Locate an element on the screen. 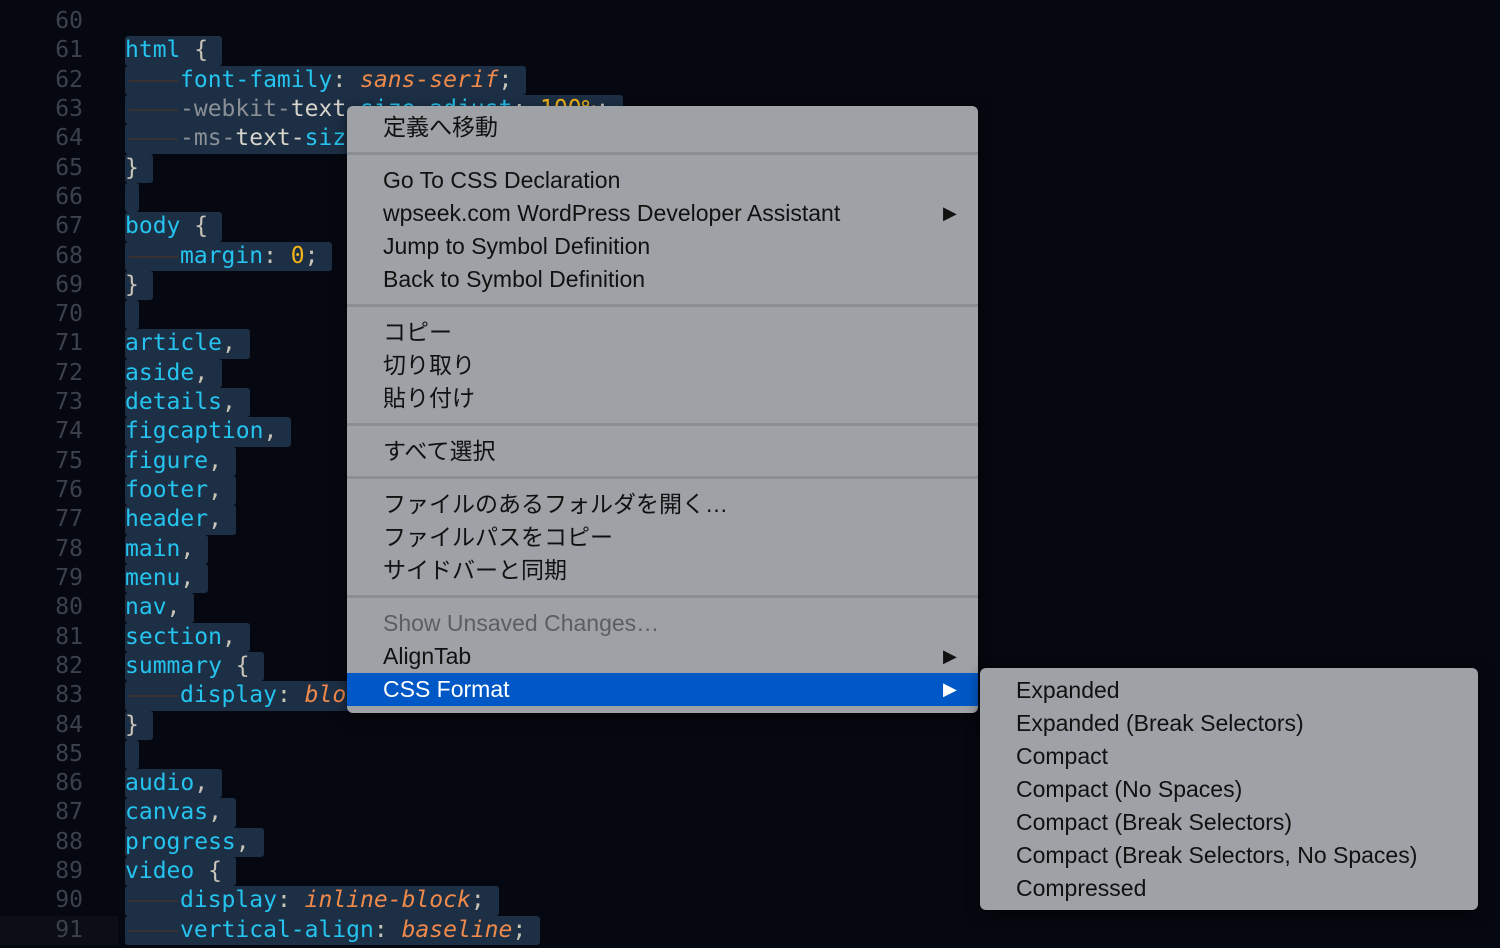  selected-text: vertical-align: baseline; is located at coordinates (333, 930).